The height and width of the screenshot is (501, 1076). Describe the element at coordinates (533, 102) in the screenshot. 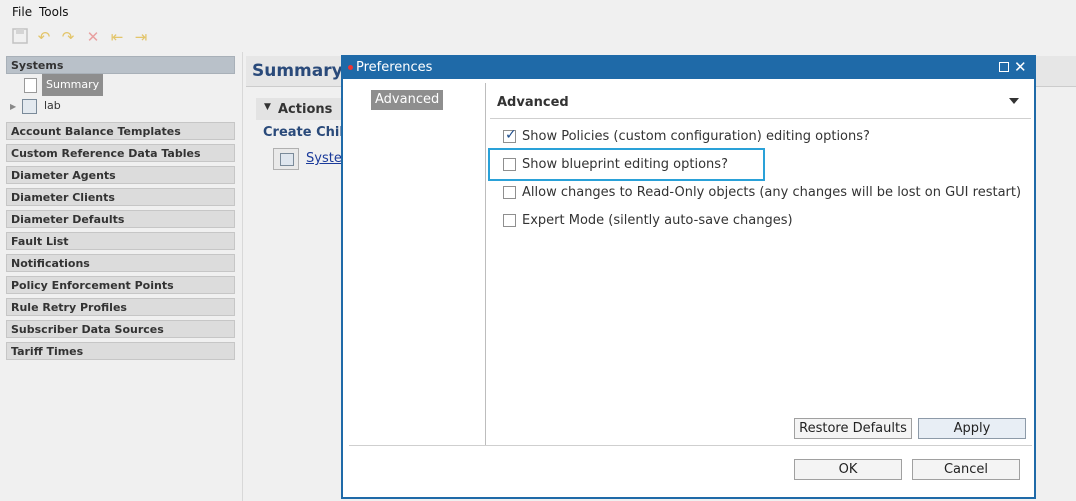

I see `page-header-title: Advanced` at that location.